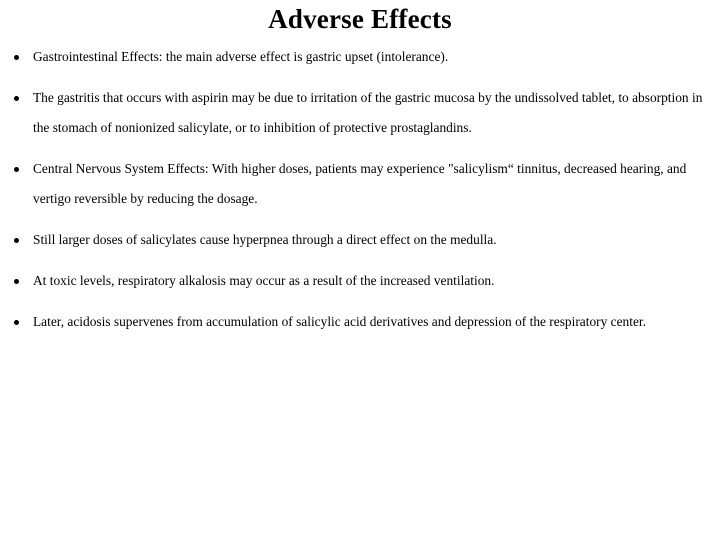 The image size is (720, 540). I want to click on page-title: Adverse Effects, so click(360, 19).